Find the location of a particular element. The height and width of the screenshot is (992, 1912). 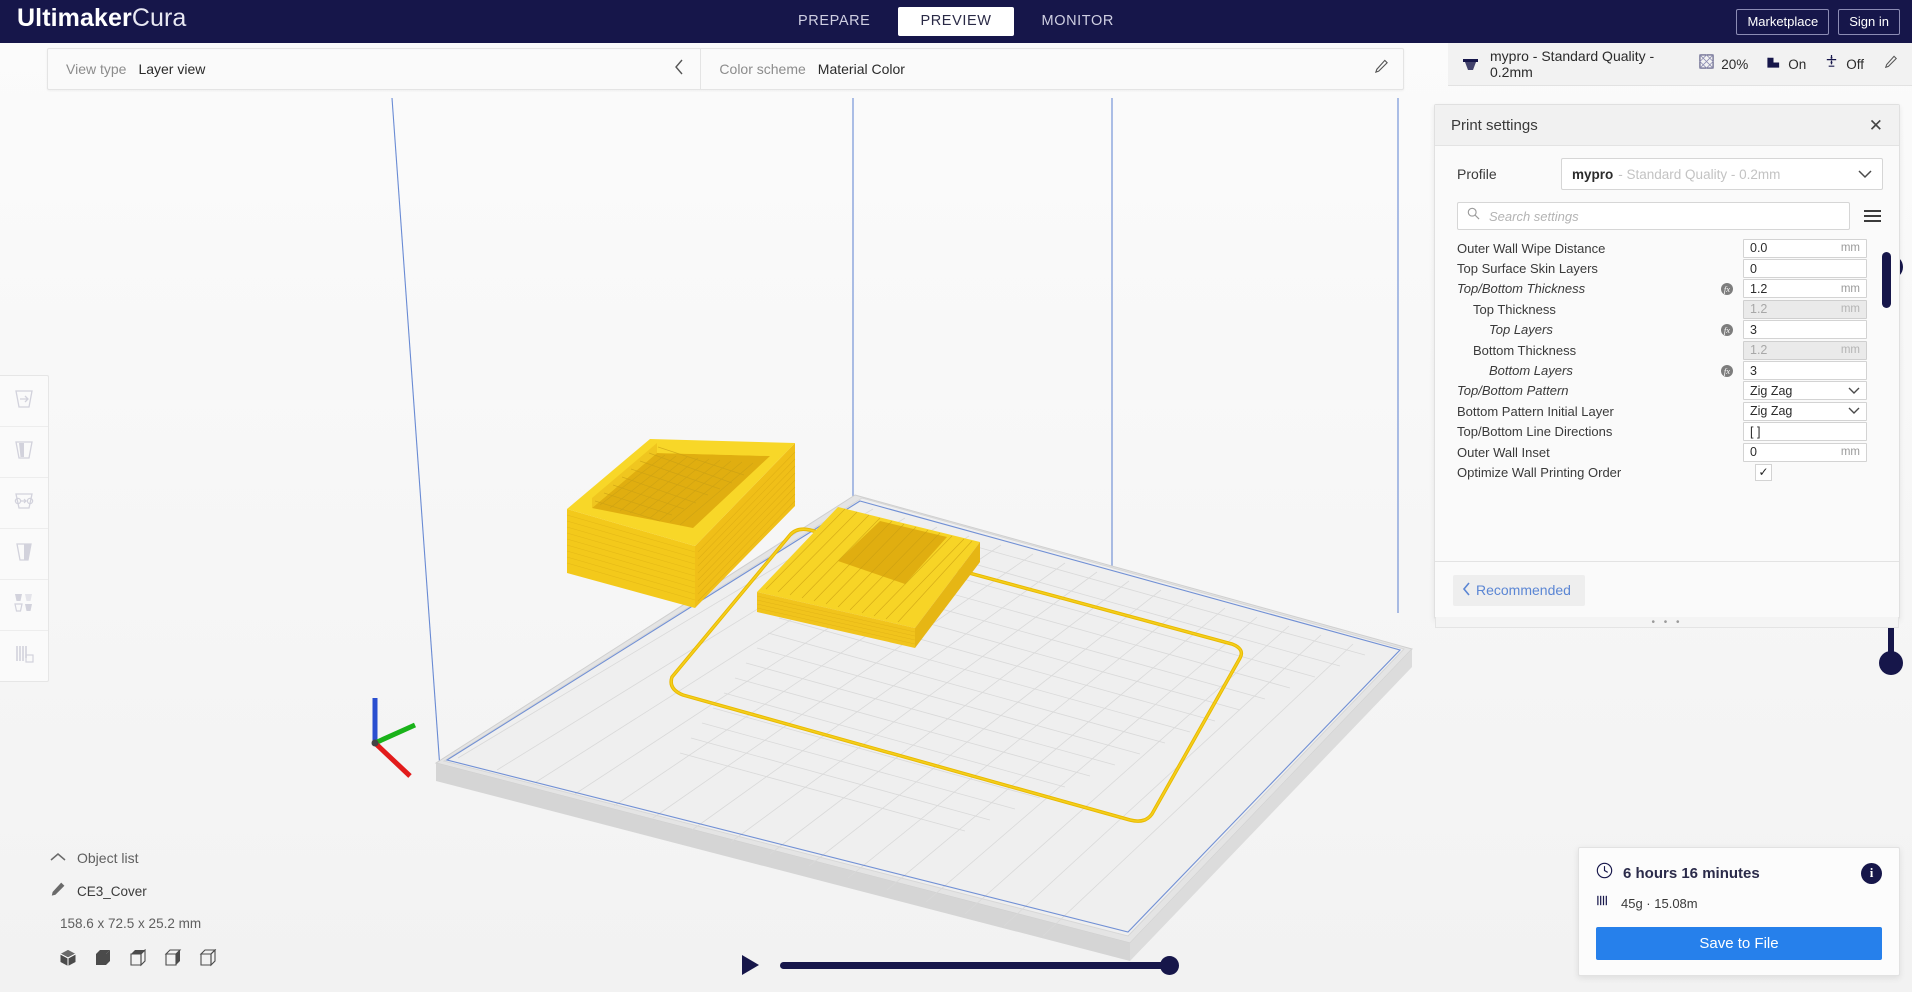

color-scheme-label: Color scheme is located at coordinates (762, 69).